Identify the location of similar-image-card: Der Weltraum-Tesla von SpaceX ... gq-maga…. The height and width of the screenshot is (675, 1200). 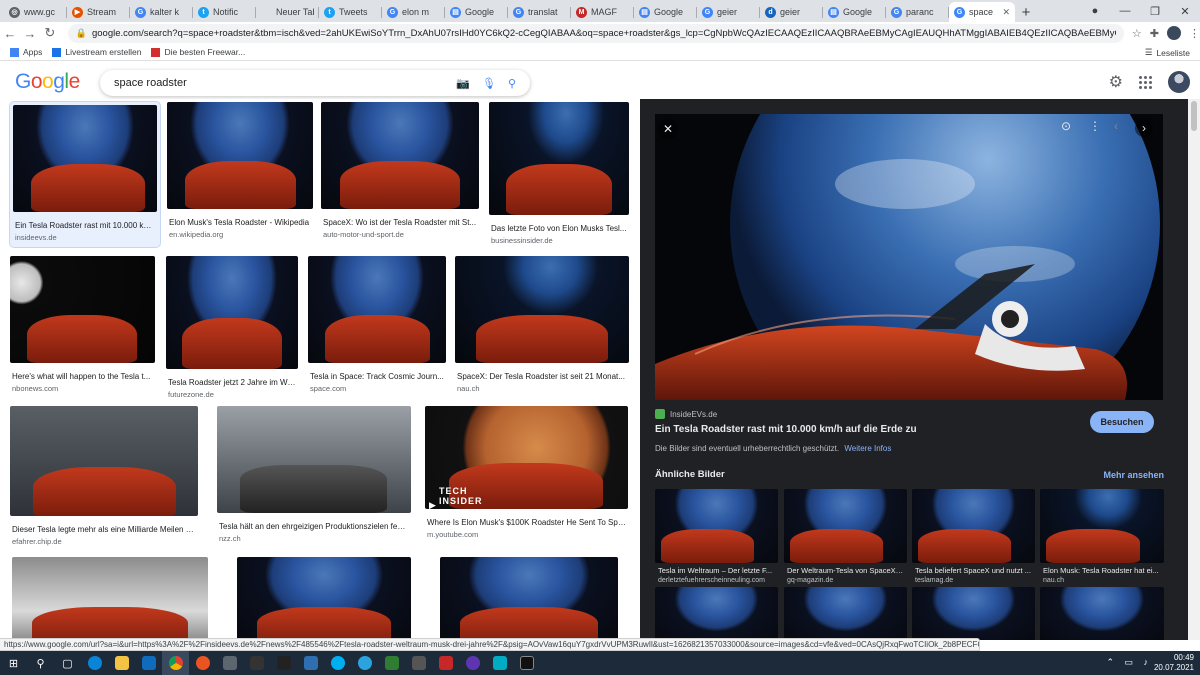
(845, 536).